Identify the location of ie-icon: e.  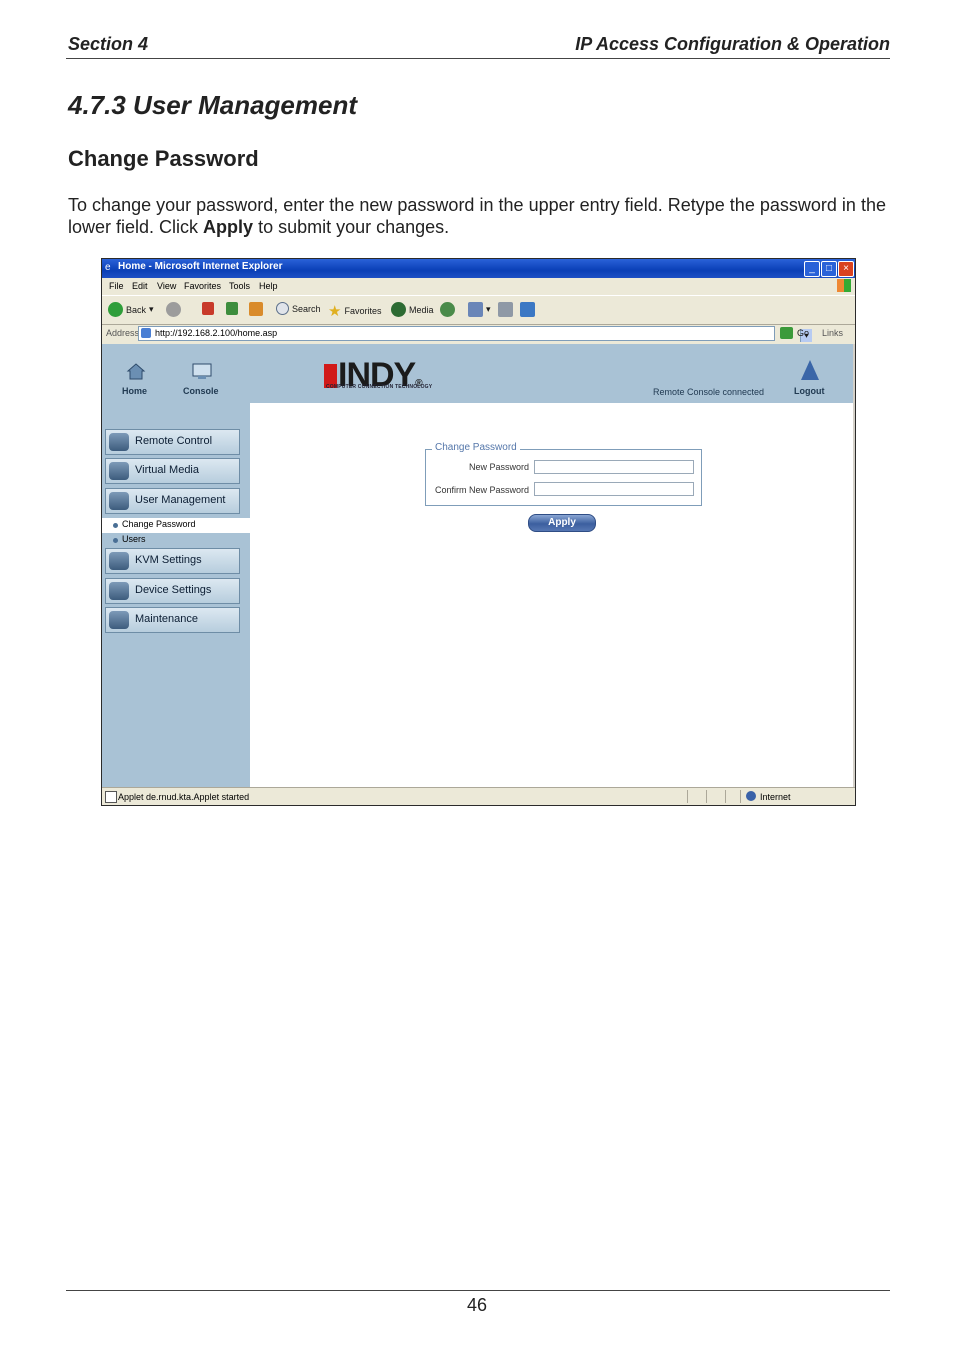
(108, 267).